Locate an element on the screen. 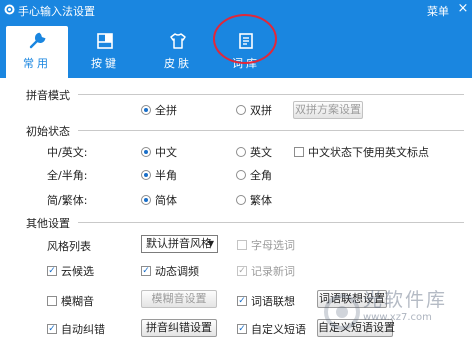  gear-icon is located at coordinates (9, 9).